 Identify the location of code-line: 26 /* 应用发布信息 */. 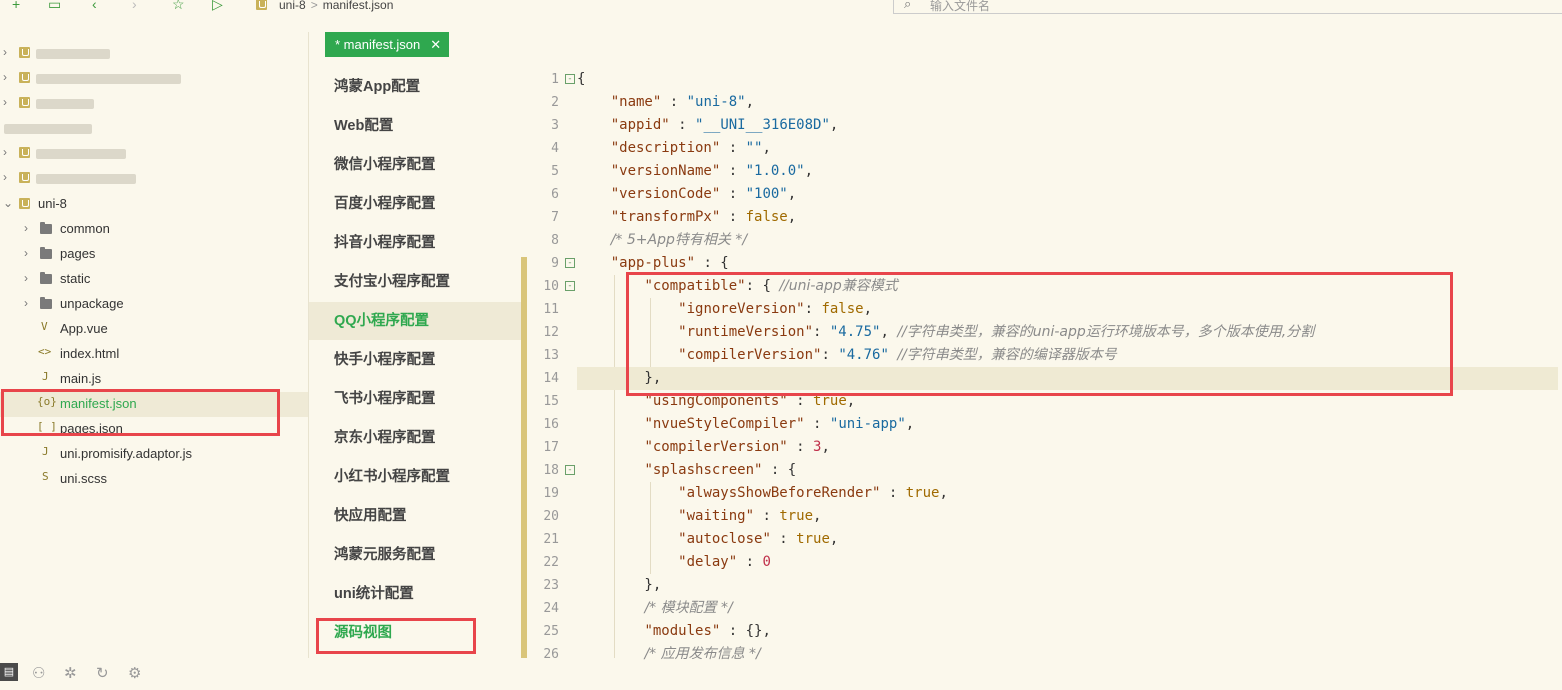
(1045, 654).